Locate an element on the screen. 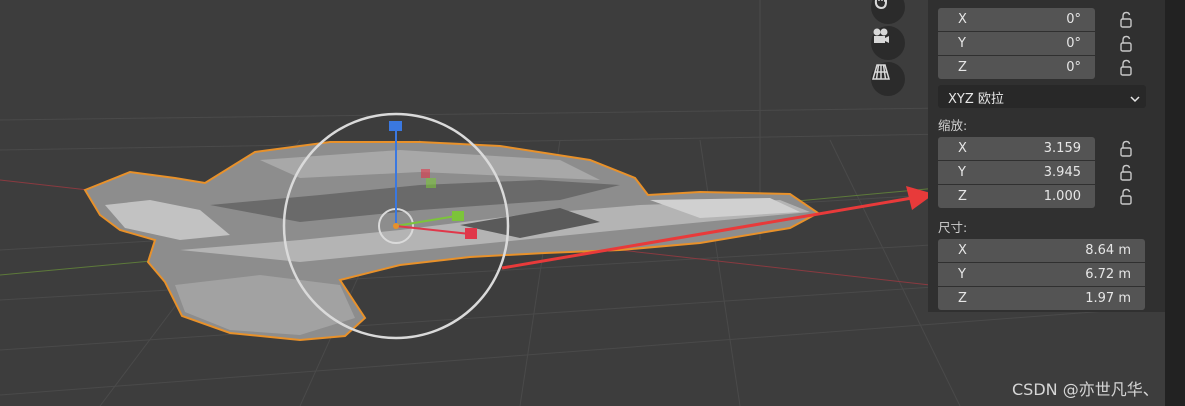  scale-z-field: Z 1.000 is located at coordinates (1016, 196).